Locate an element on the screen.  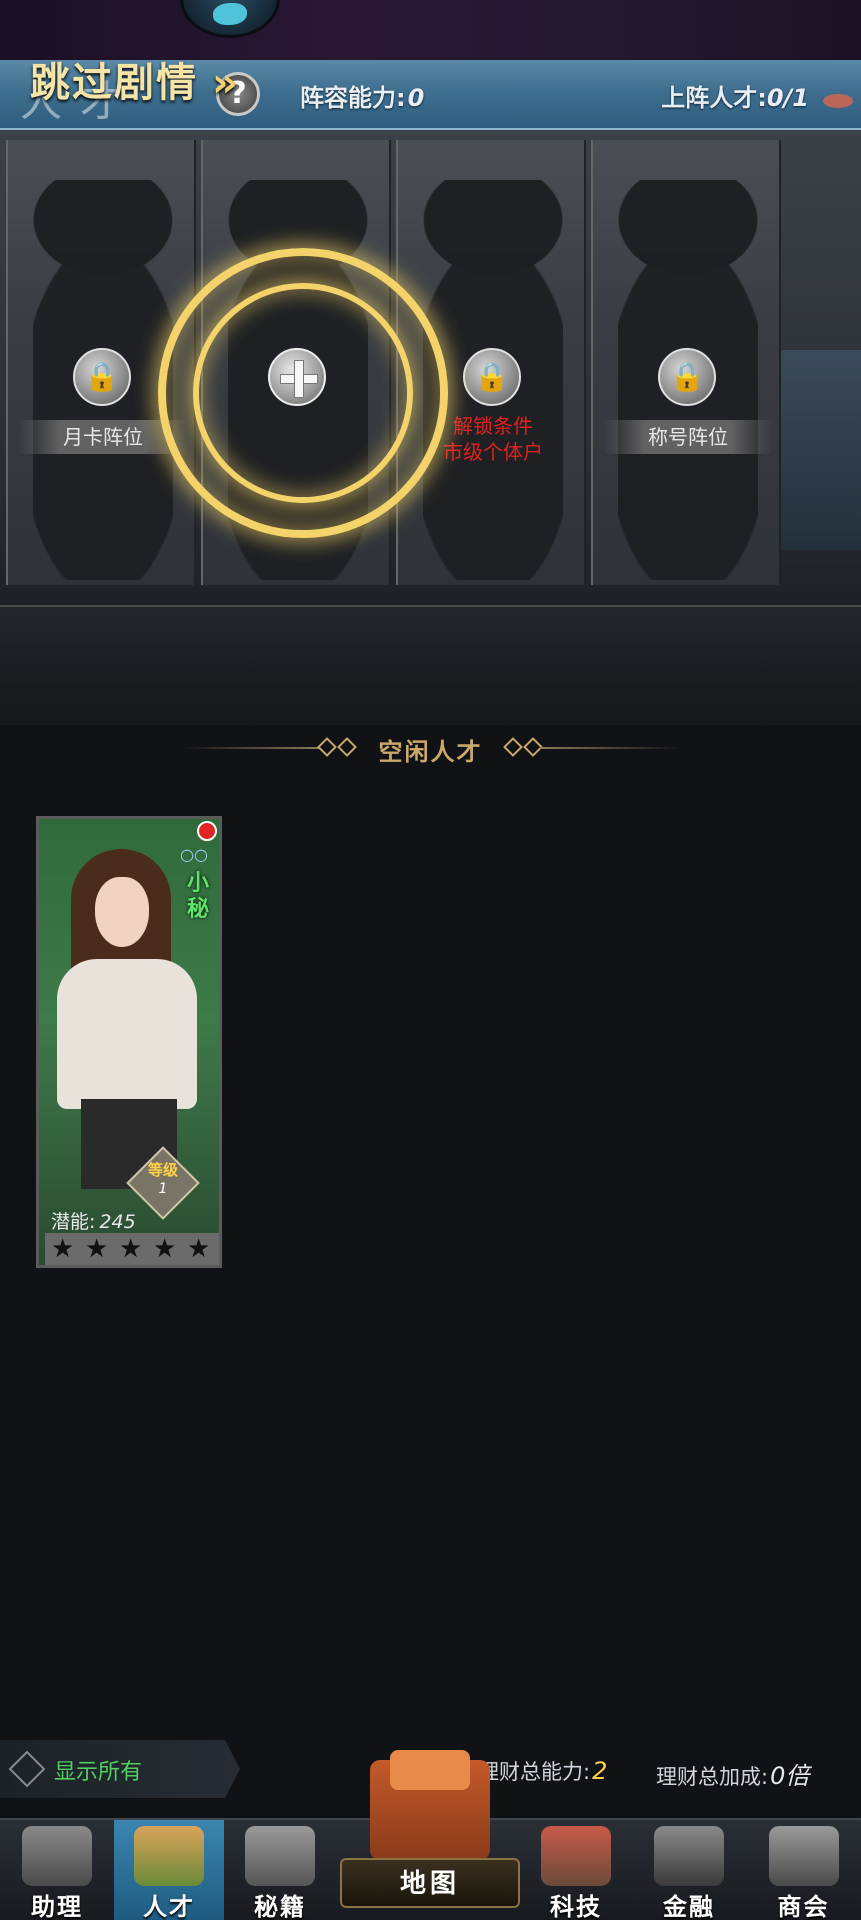
nav-label: 地图 is located at coordinates (429, 1884).